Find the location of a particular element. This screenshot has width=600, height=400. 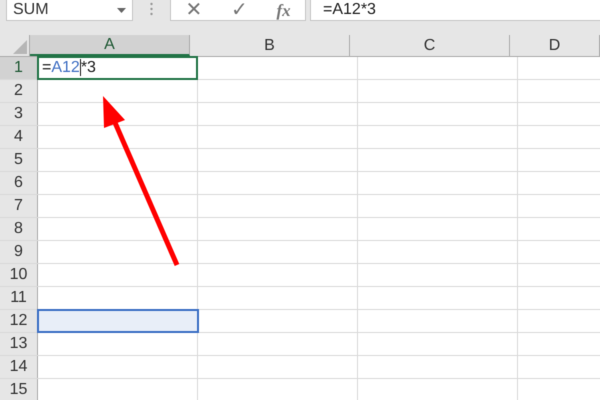

drag-handle-icon is located at coordinates (151, 9).